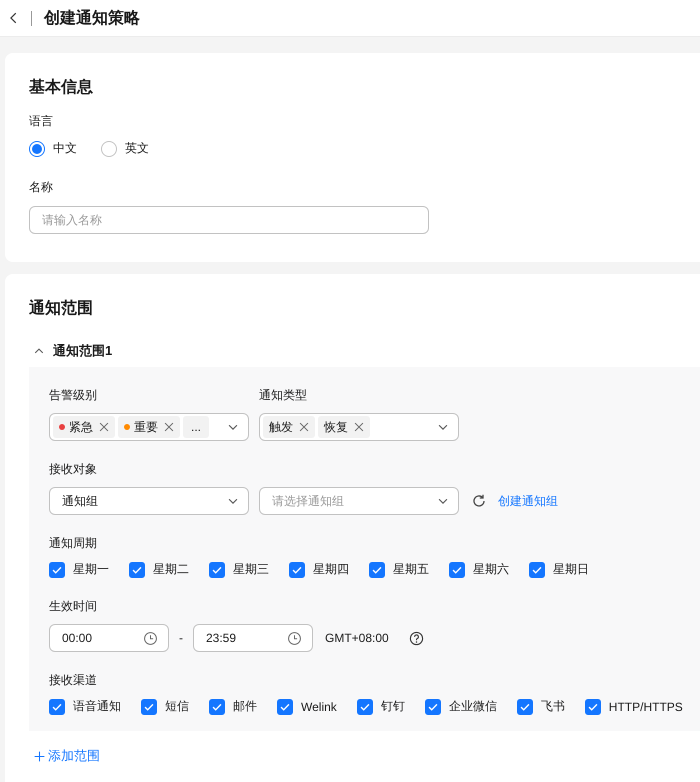 This screenshot has height=782, width=700. What do you see at coordinates (289, 427) in the screenshot?
I see `tag: 触发` at bounding box center [289, 427].